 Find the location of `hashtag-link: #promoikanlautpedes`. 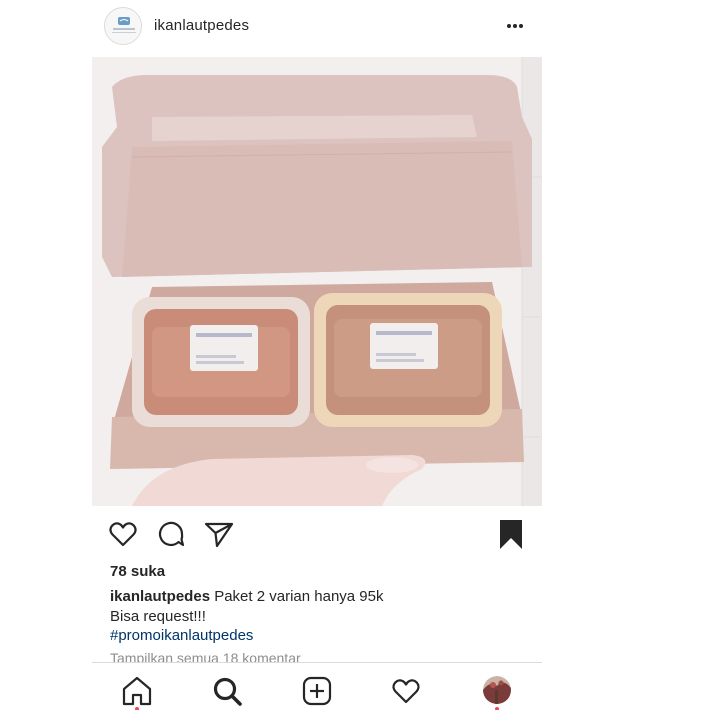

hashtag-link: #promoikanlautpedes is located at coordinates (320, 636).